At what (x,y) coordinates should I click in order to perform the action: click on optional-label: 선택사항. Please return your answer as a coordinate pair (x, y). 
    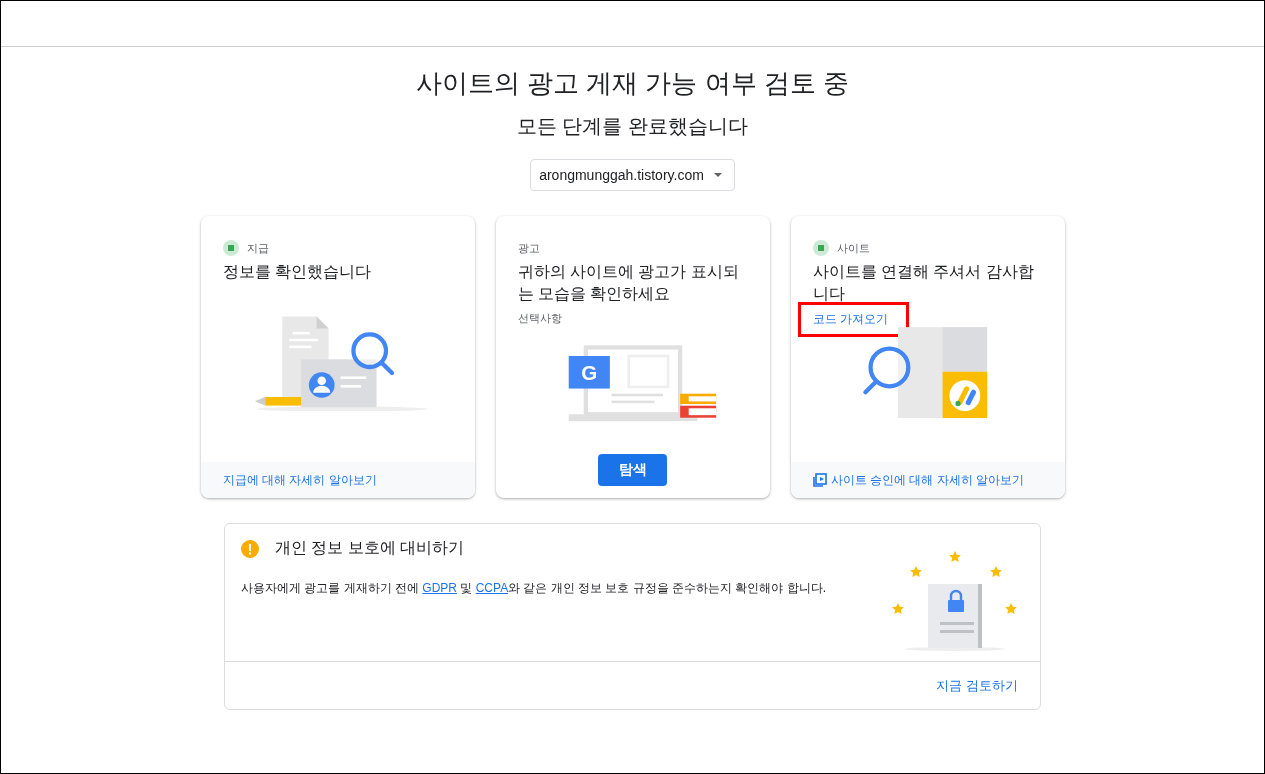
    Looking at the image, I should click on (540, 318).